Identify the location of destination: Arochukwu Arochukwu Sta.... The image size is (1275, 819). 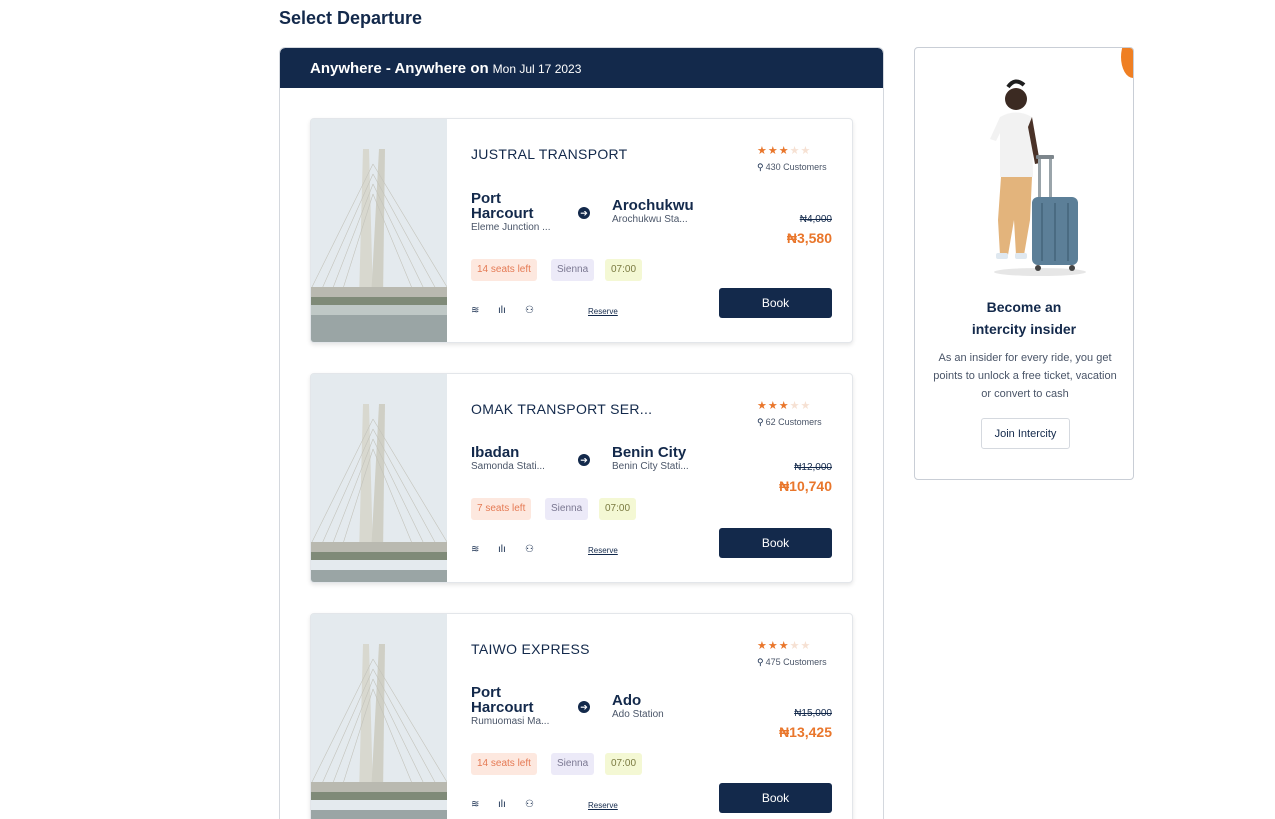
(659, 211).